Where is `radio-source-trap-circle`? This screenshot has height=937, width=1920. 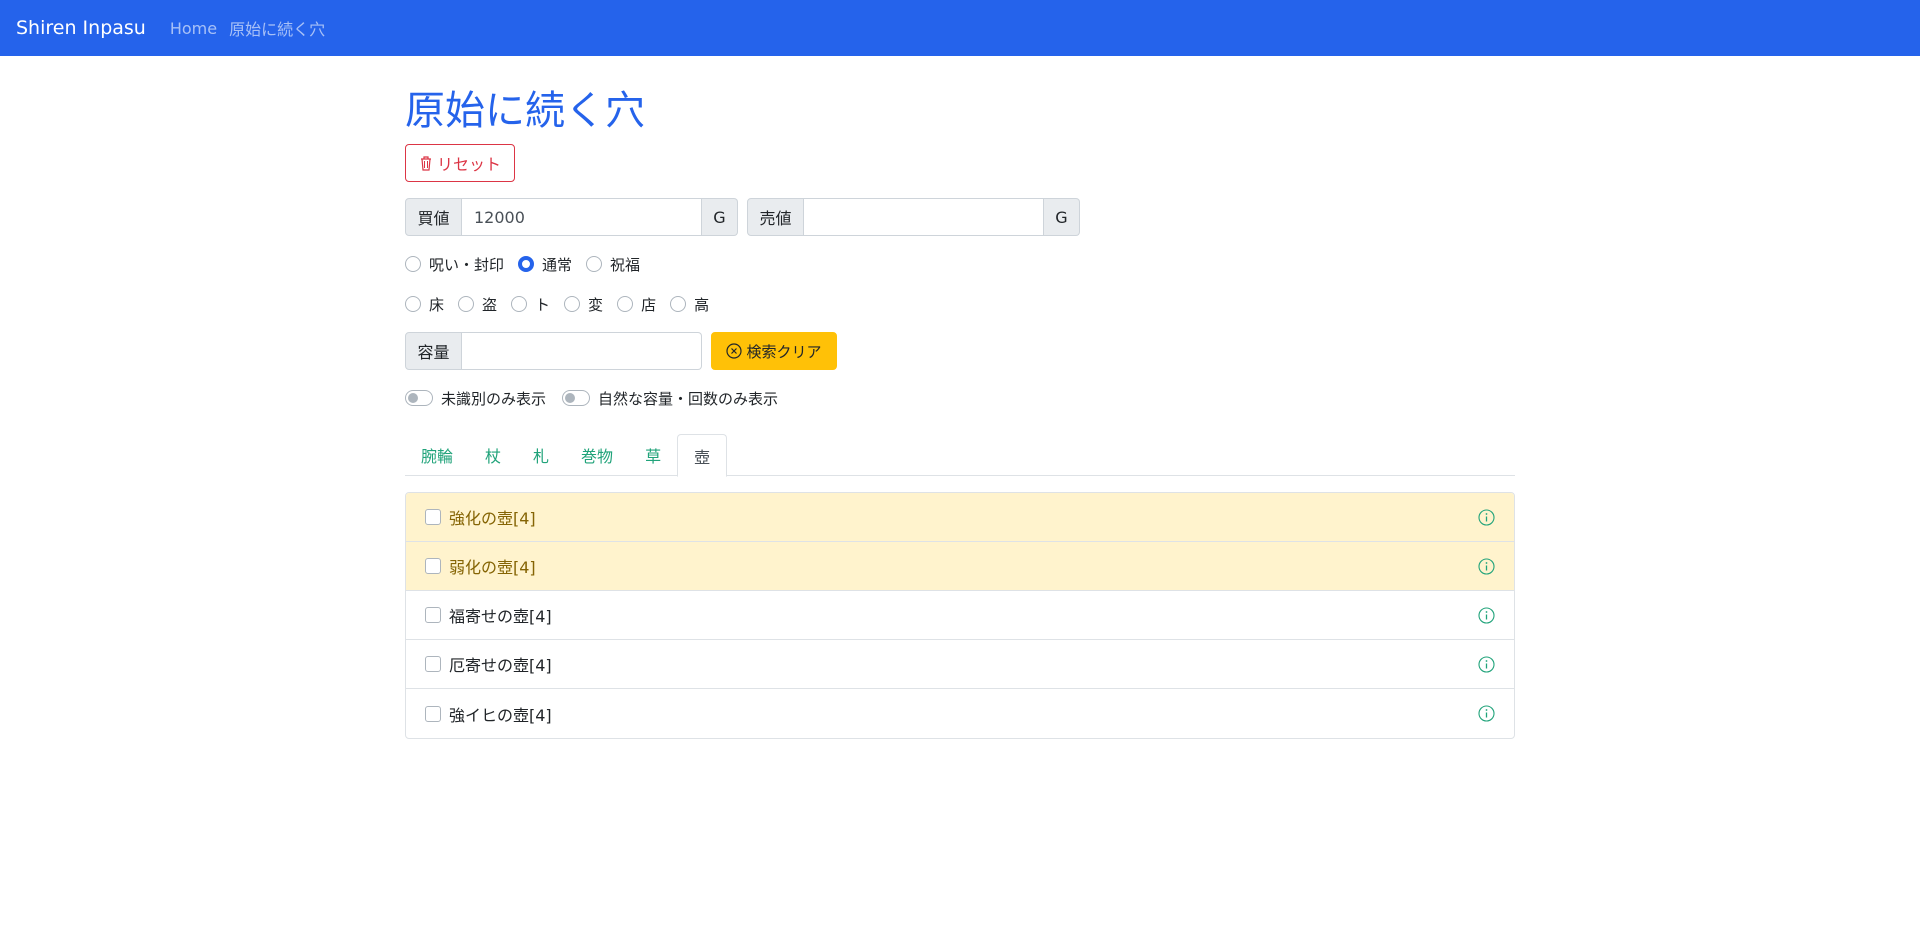
radio-source-trap-circle is located at coordinates (519, 304).